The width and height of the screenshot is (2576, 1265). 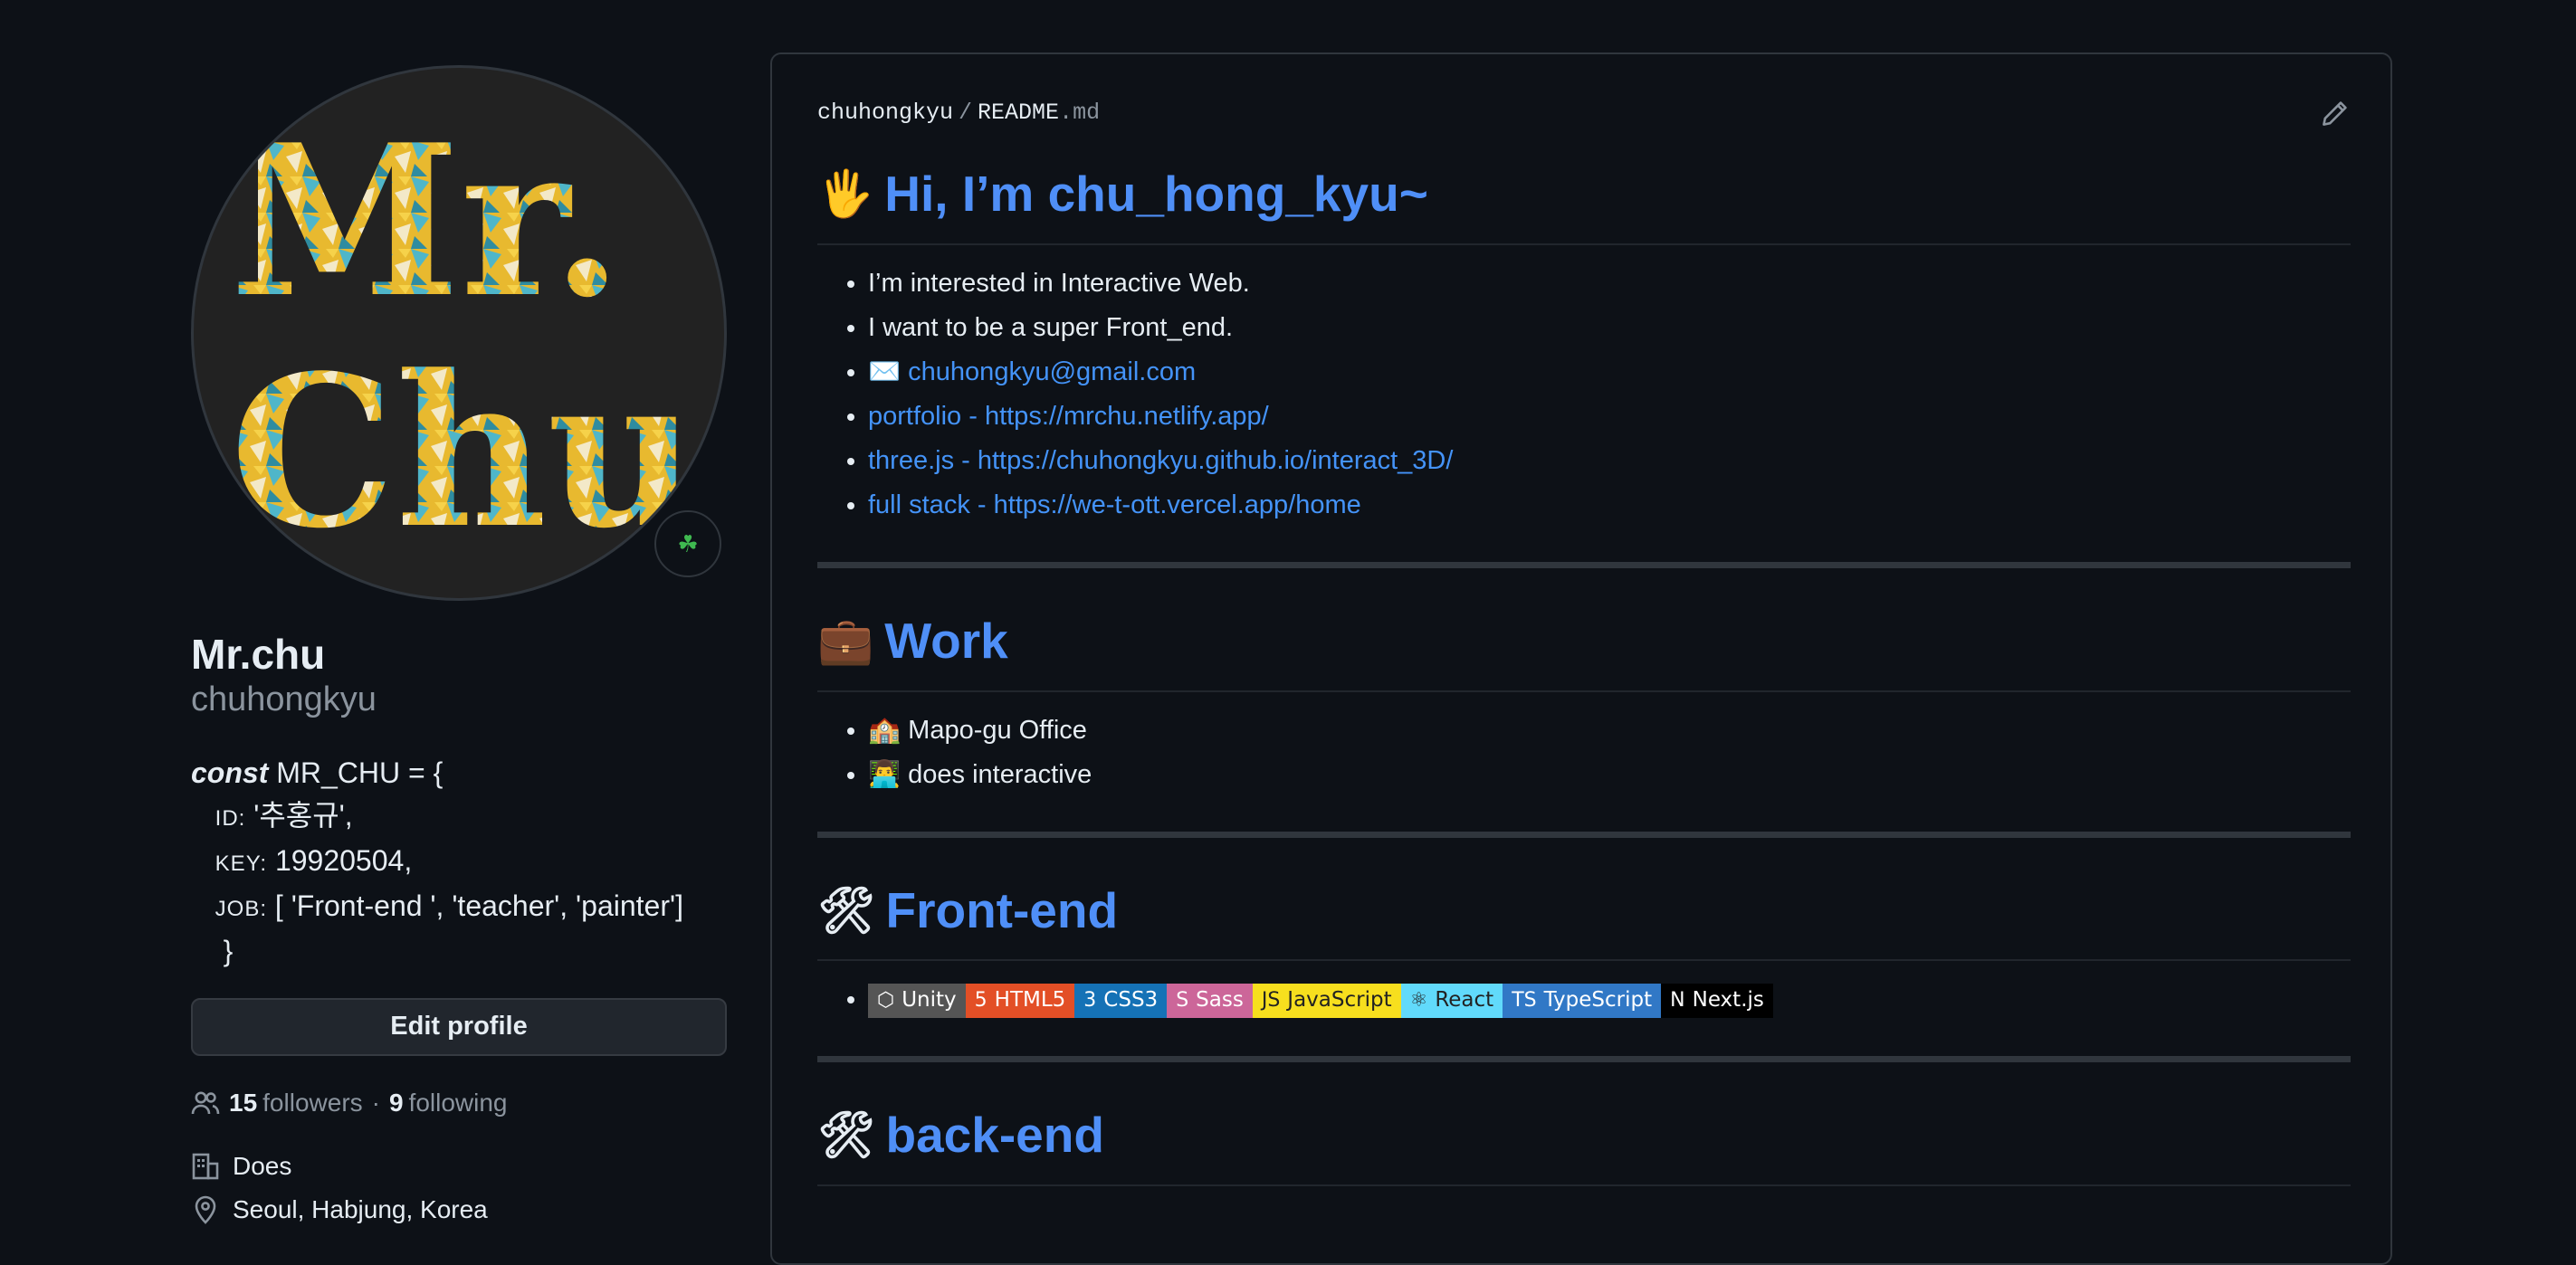 What do you see at coordinates (1052, 372) in the screenshot?
I see `email-link: chuhongkyu@gmail.com` at bounding box center [1052, 372].